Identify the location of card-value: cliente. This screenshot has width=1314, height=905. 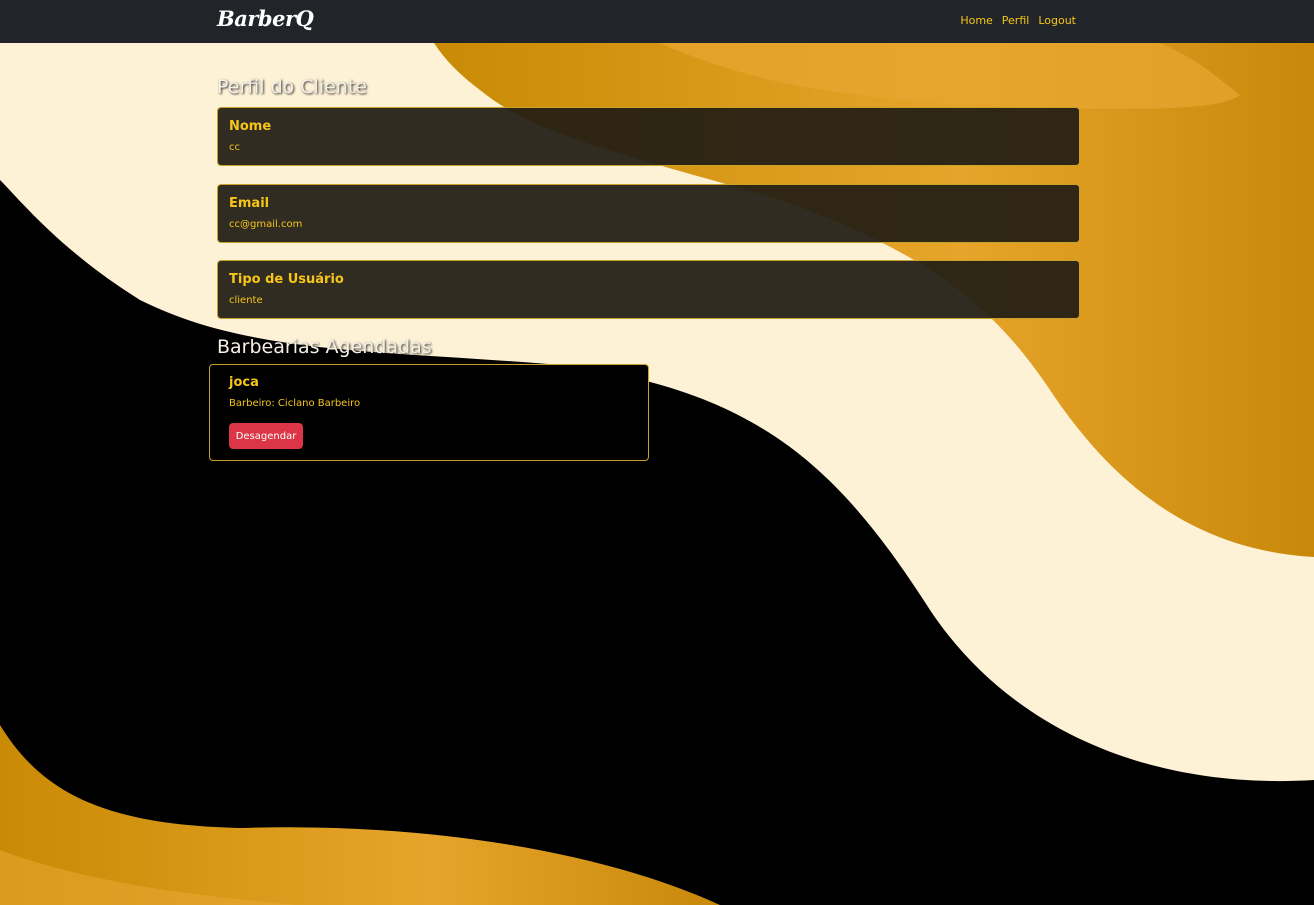
(246, 300).